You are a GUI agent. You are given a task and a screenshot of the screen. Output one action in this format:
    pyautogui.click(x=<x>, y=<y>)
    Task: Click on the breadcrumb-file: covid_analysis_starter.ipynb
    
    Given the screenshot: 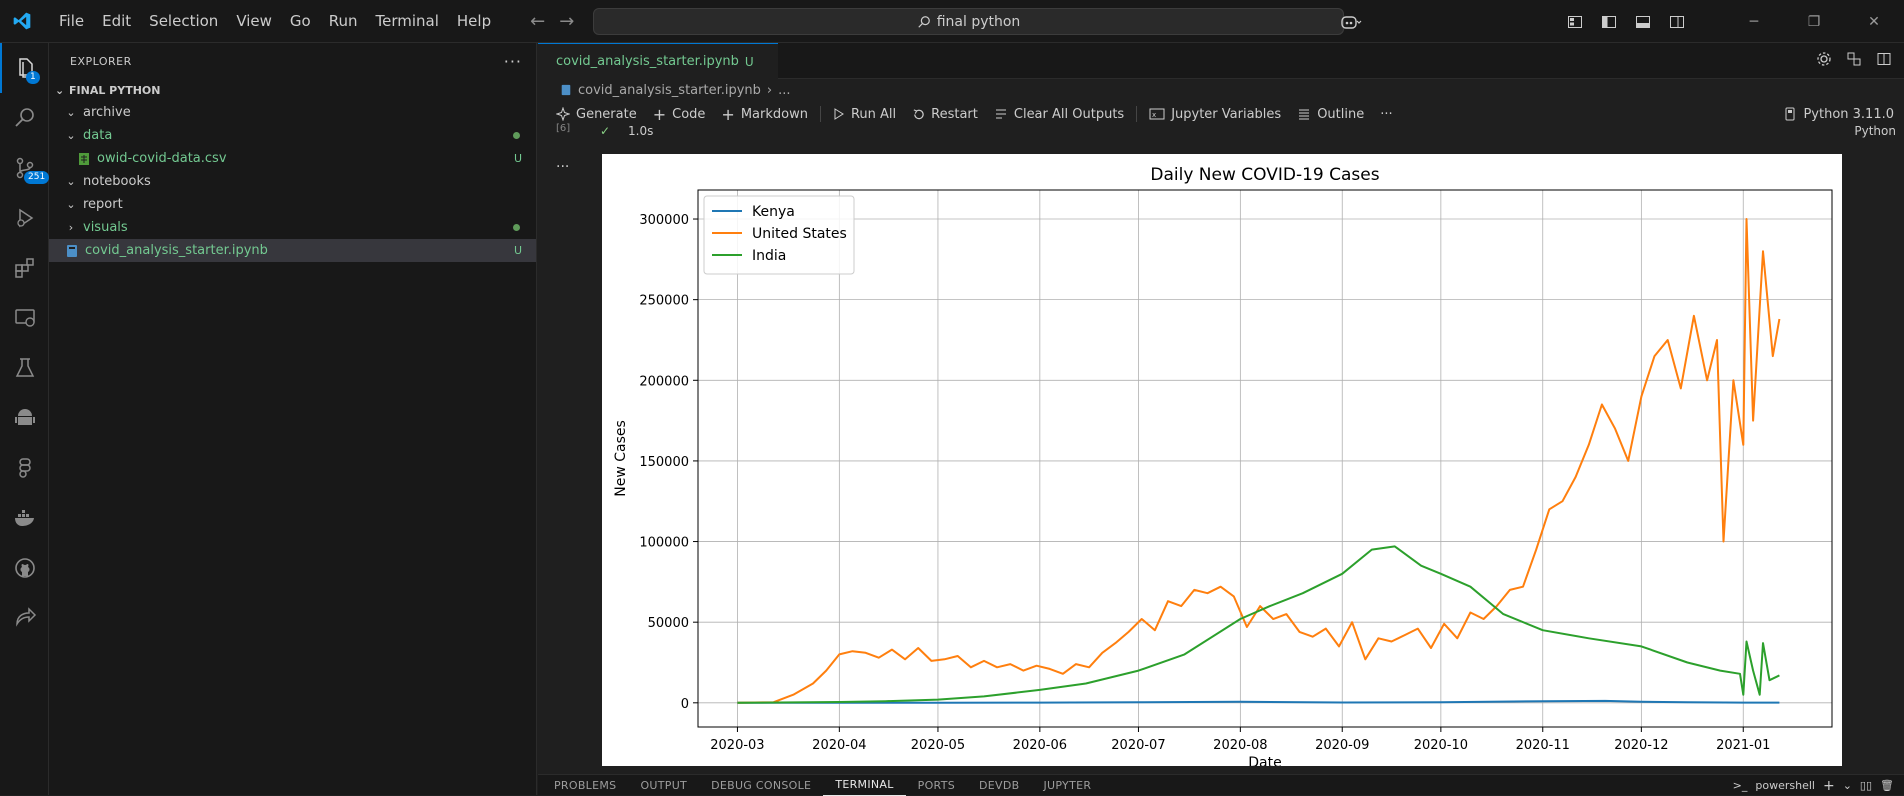 What is the action you would take?
    pyautogui.click(x=669, y=90)
    